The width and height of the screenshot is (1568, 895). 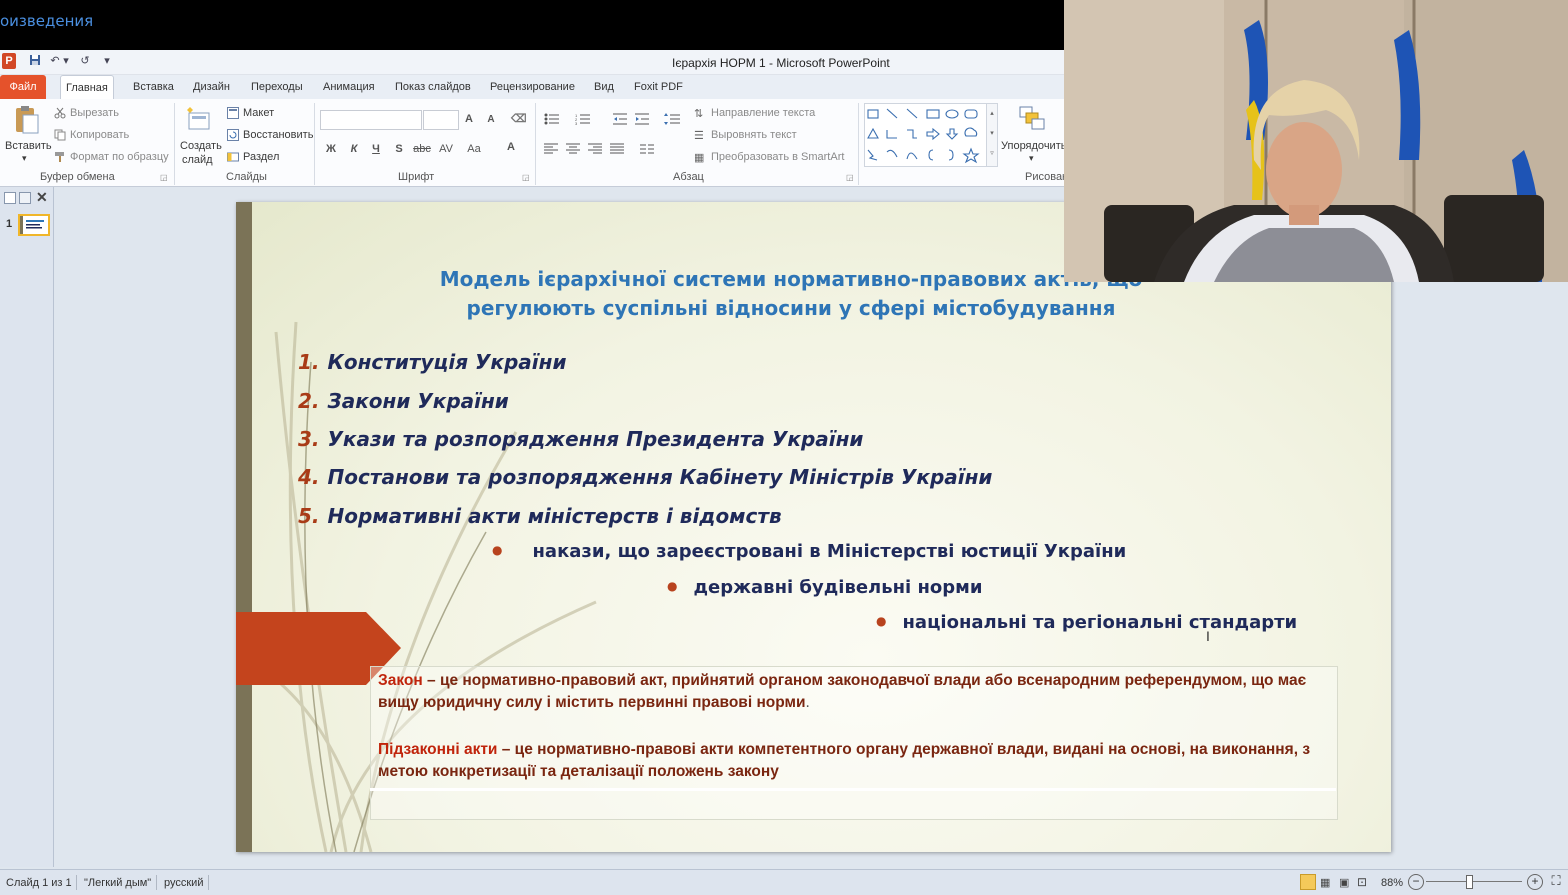 I want to click on format-painter-button: Формат по образцу, so click(x=119, y=157).